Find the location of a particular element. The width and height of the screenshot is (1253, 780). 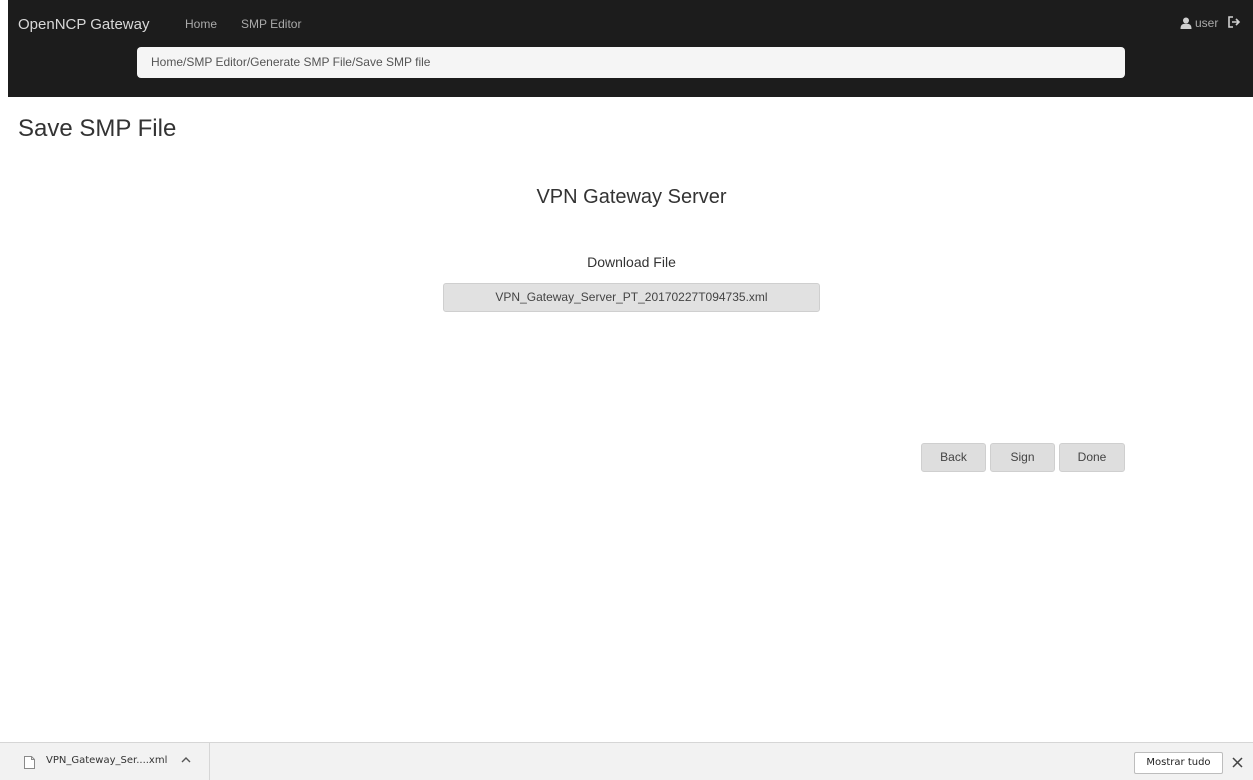

user-label: user is located at coordinates (1207, 23).